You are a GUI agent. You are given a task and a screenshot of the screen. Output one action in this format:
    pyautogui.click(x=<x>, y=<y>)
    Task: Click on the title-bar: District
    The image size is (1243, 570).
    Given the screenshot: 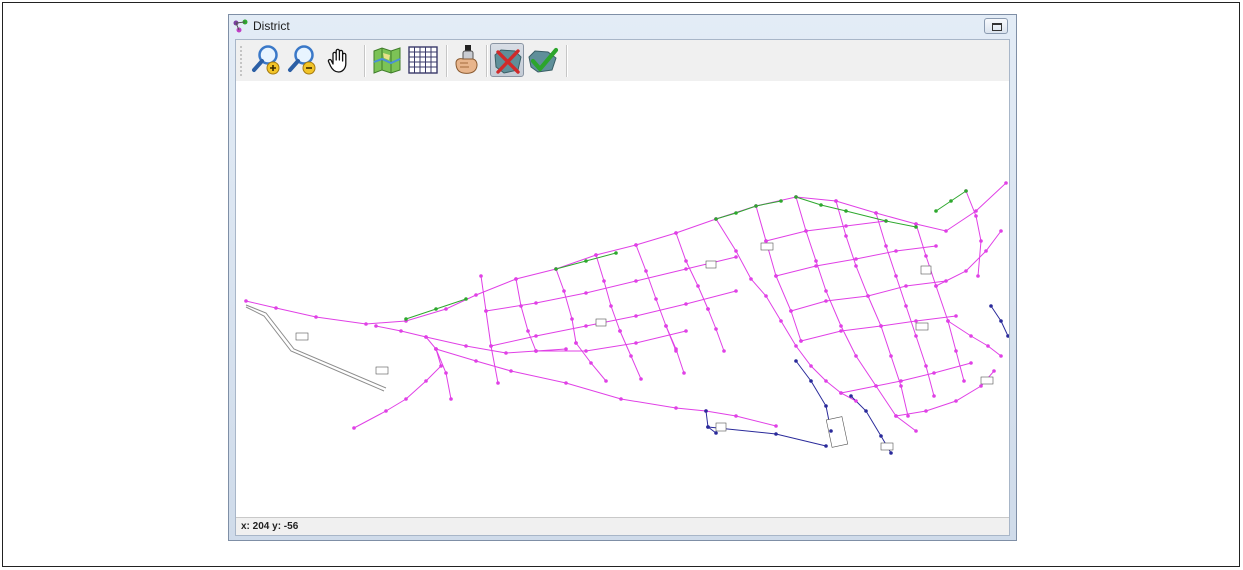 What is the action you would take?
    pyautogui.click(x=622, y=26)
    